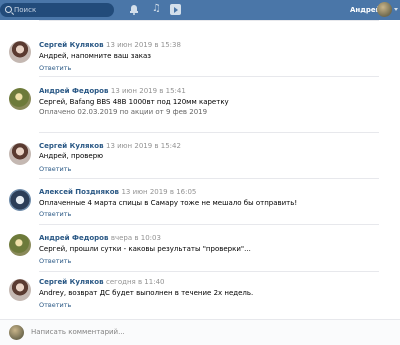  I want to click on comment-text: Андрей, напомните ваш заказ, so click(95, 56).